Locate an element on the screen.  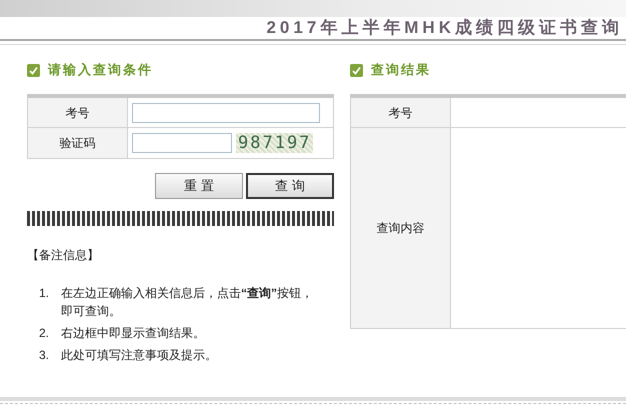
section-heading: 查询结果 is located at coordinates (401, 70).